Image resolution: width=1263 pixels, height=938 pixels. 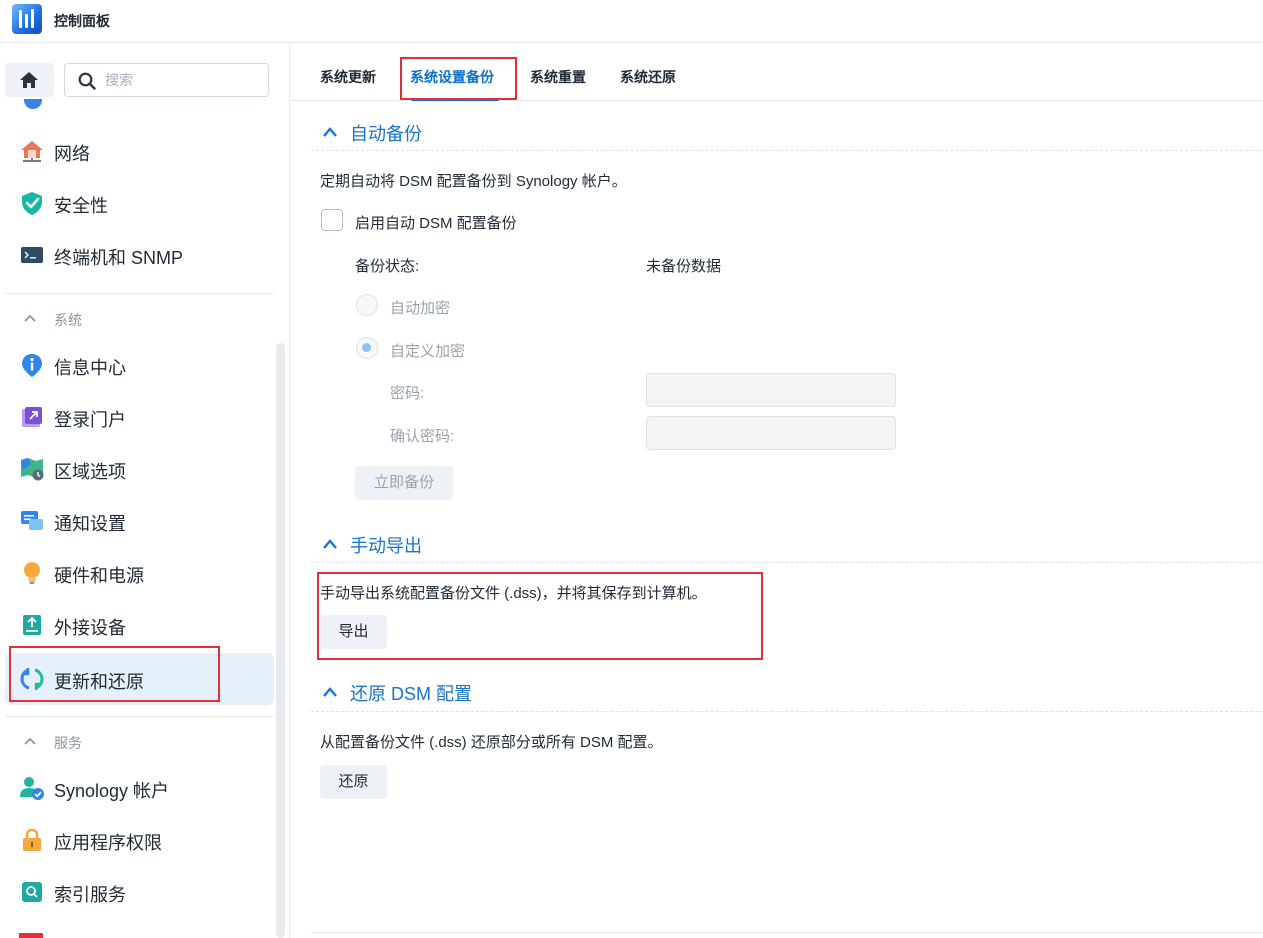 I want to click on sidebar-item-synology-account: Synology 帐户, so click(x=139, y=788).